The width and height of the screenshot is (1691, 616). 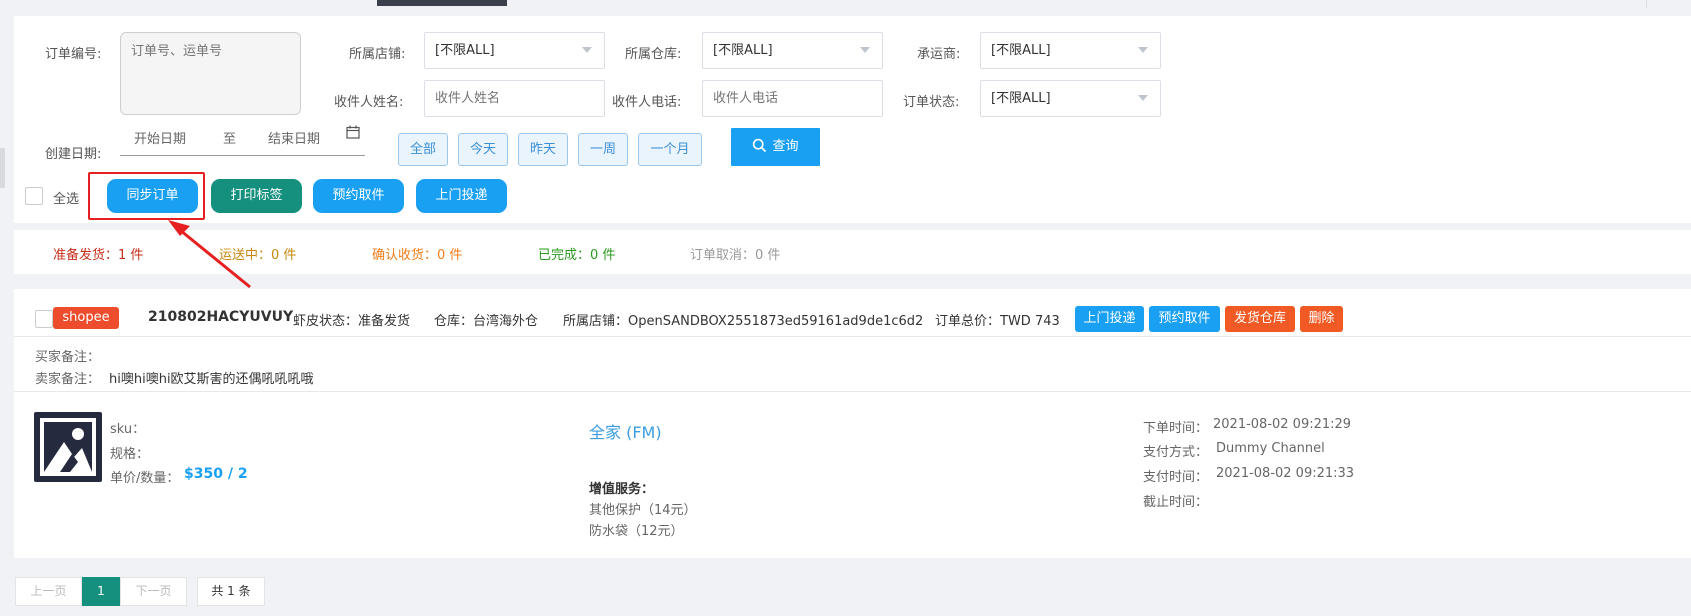 I want to click on order-checkbox, so click(x=44, y=319).